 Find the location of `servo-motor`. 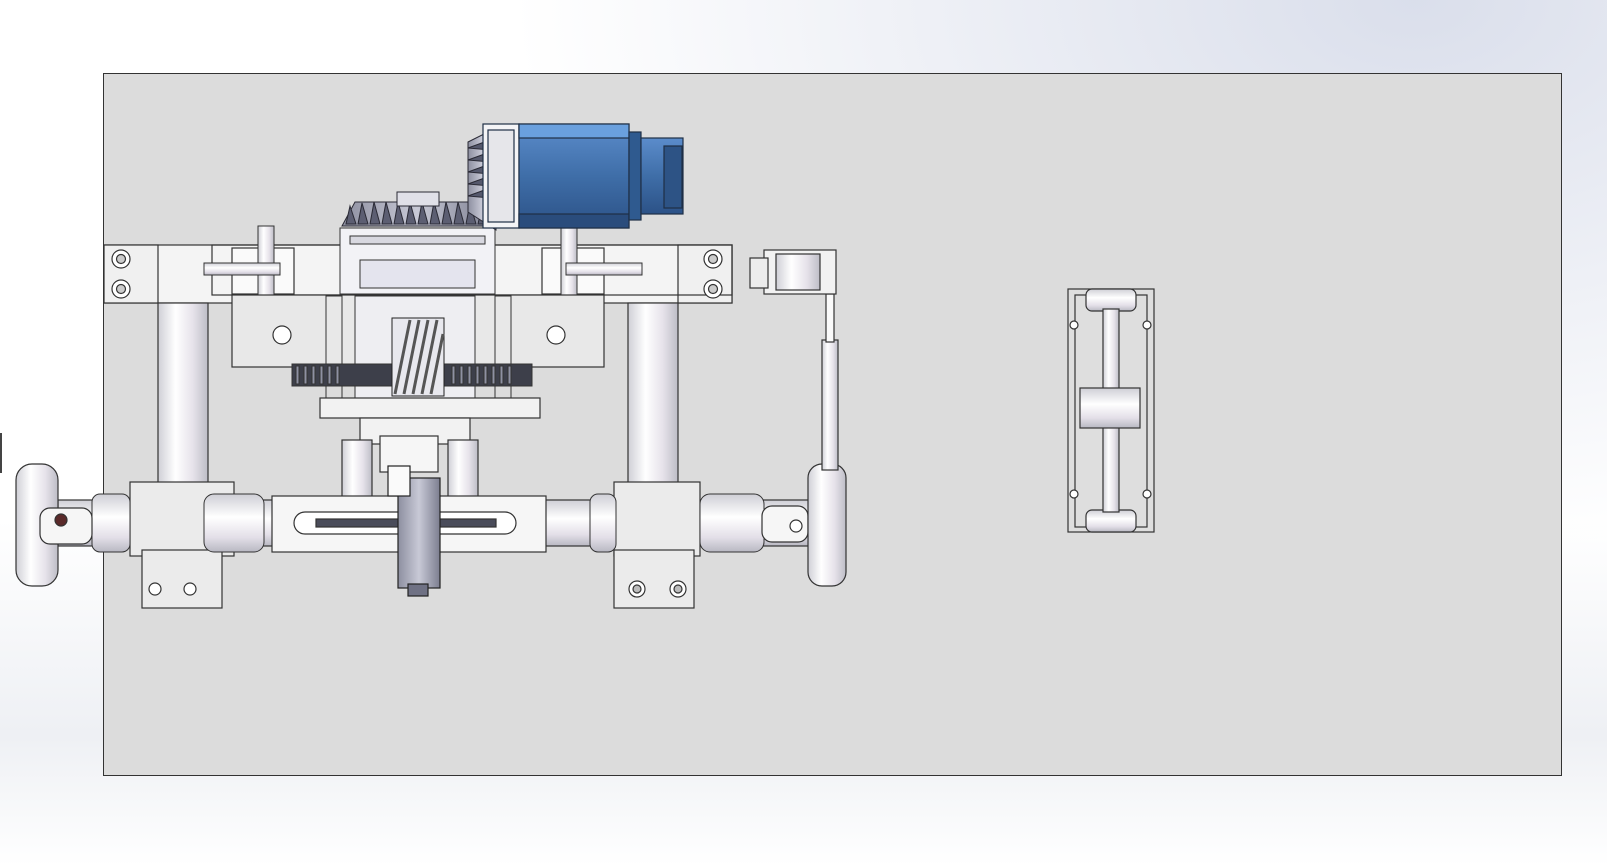

servo-motor is located at coordinates (583, 176).